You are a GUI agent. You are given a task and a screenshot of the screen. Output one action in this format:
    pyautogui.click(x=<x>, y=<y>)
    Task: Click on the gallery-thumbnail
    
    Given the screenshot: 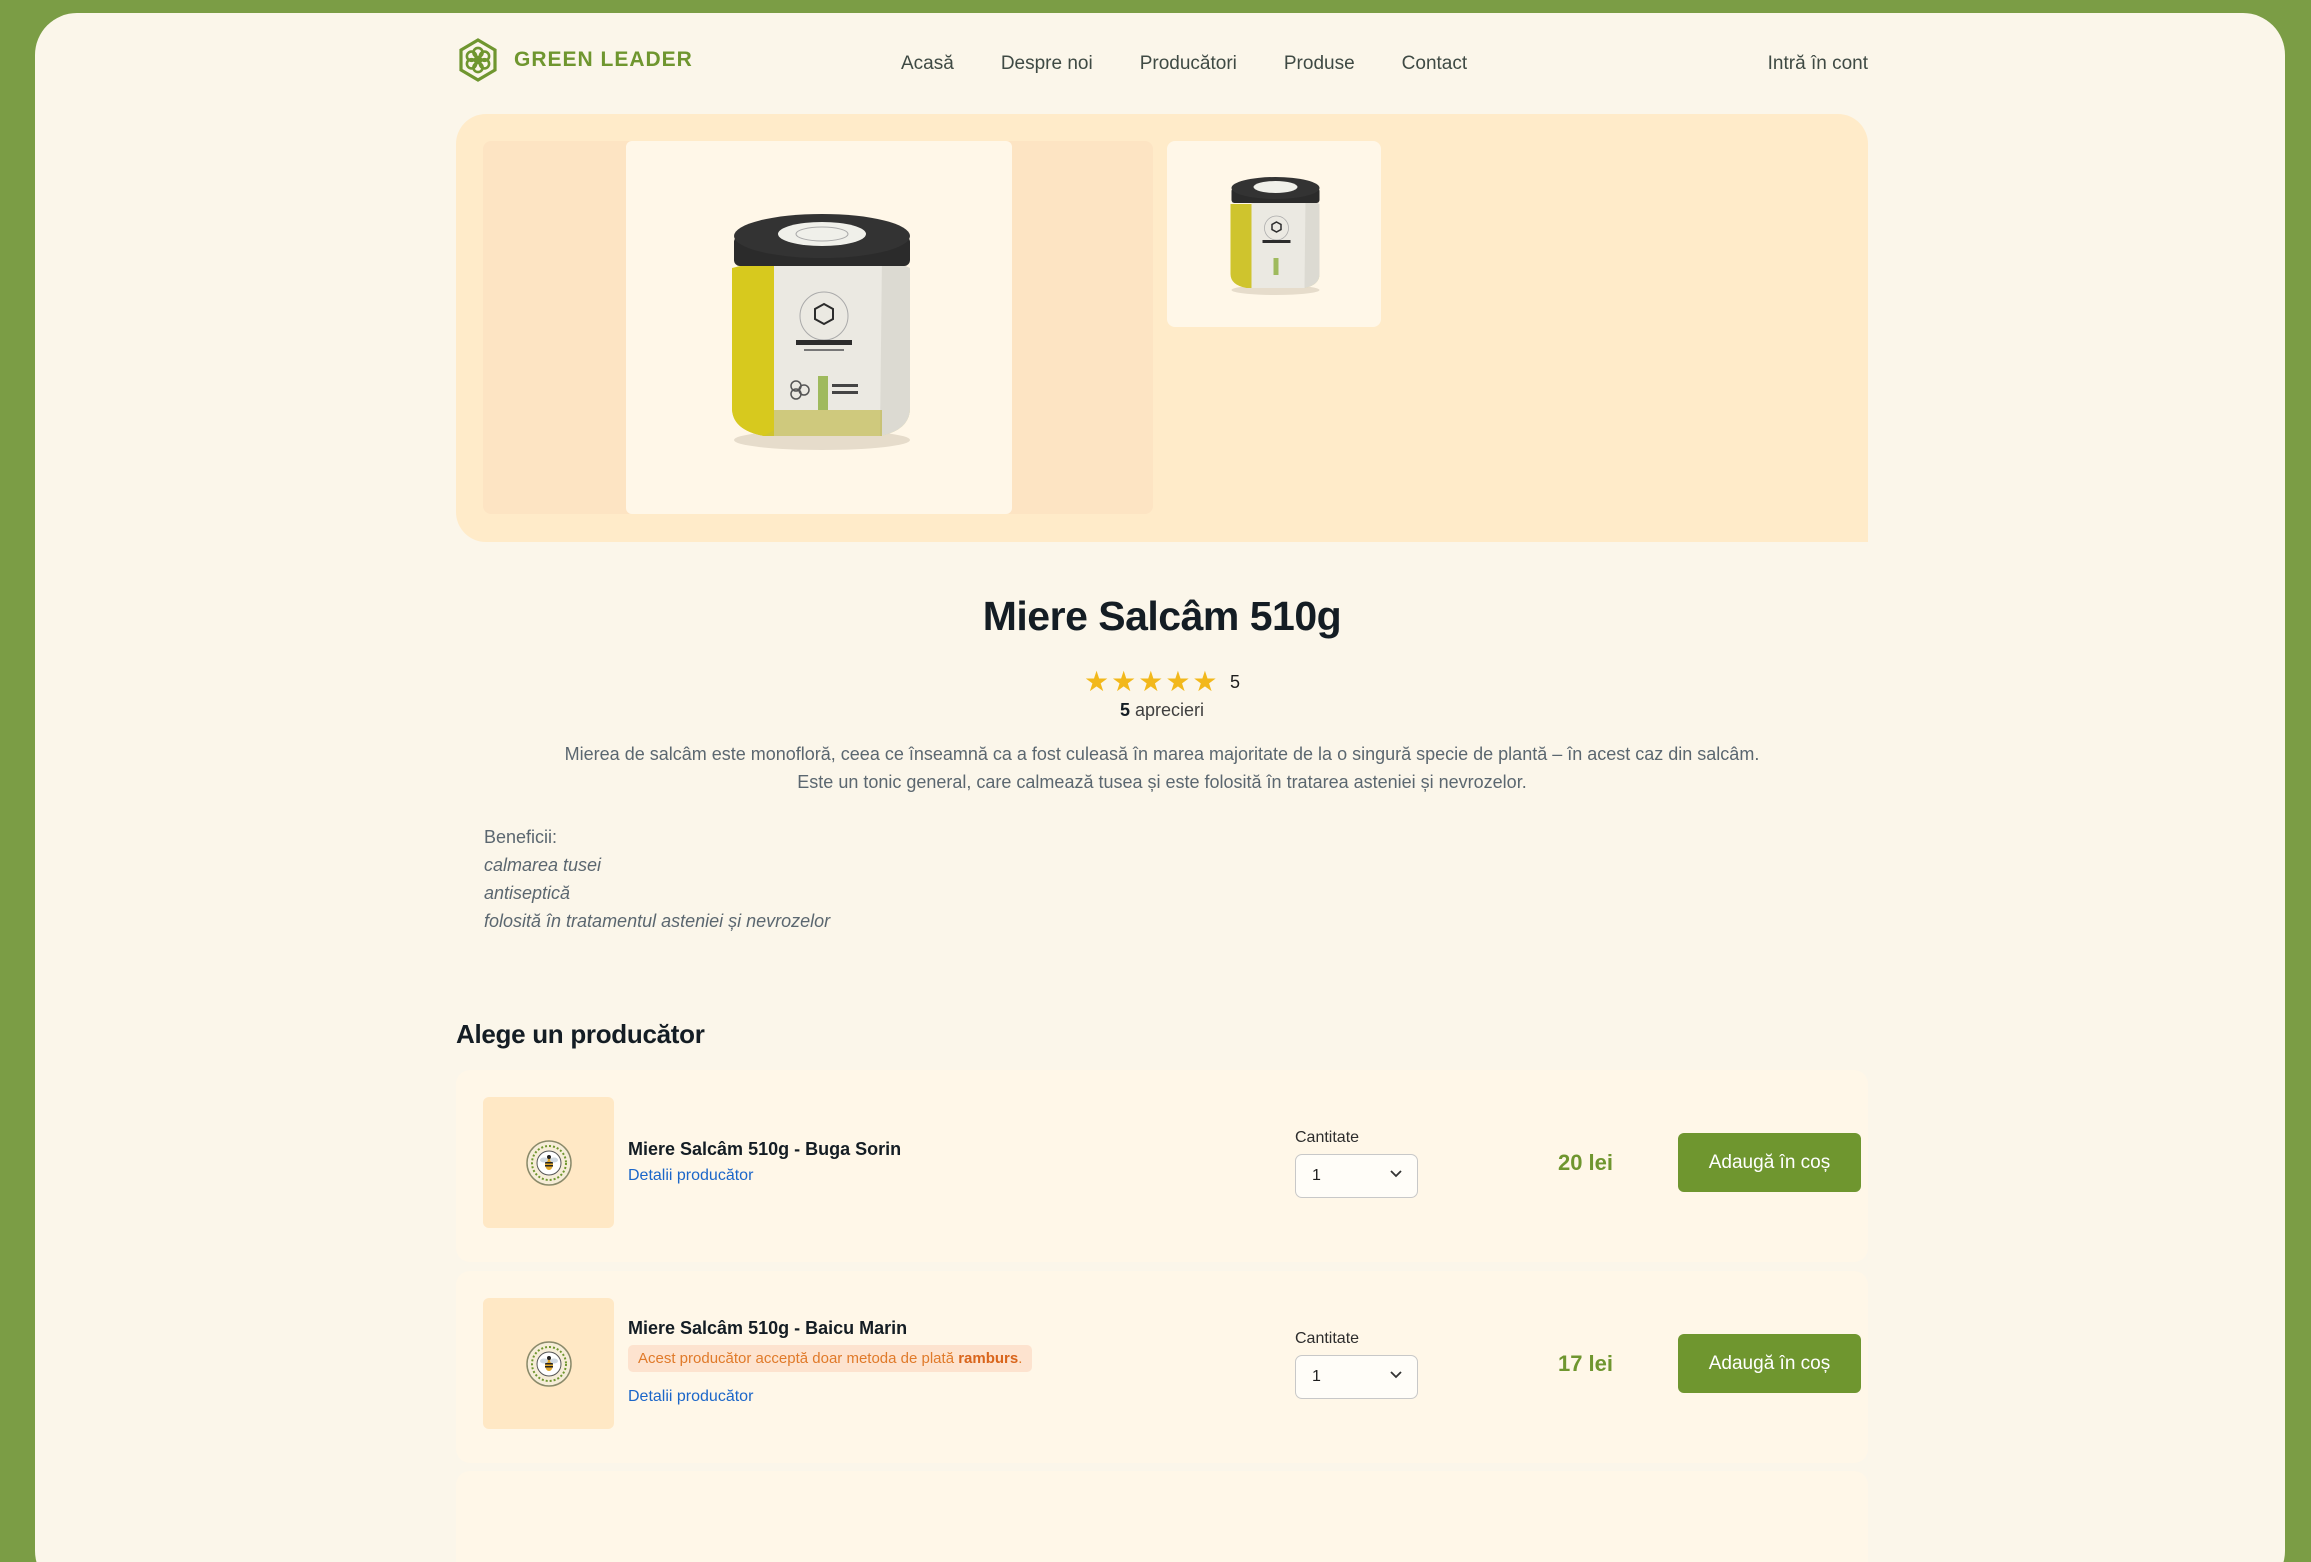 What is the action you would take?
    pyautogui.click(x=1274, y=234)
    